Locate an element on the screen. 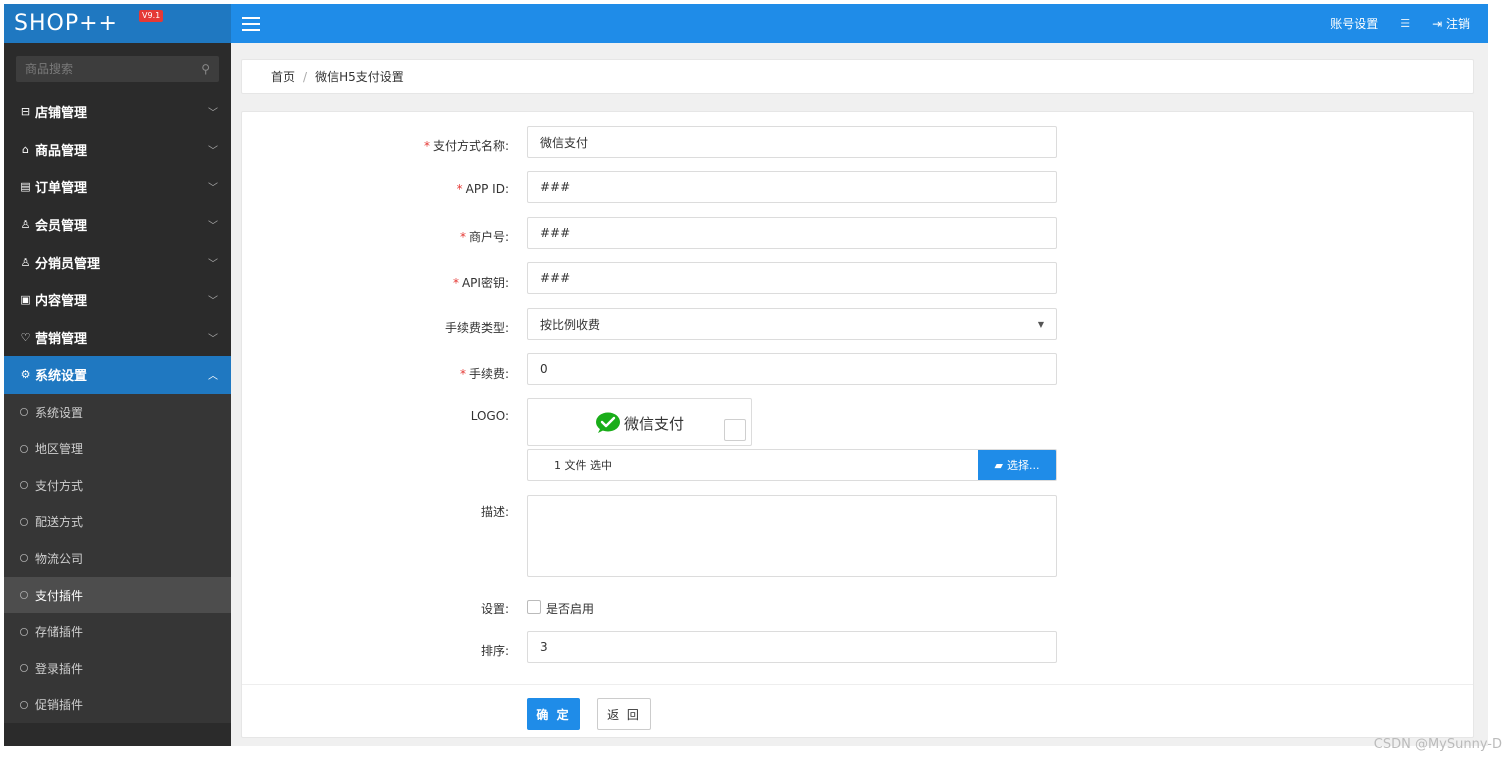 Image resolution: width=1502 pixels, height=763 pixels. sidebar-item-4: ♙ 分销员管理 ﹀ is located at coordinates (117, 262).